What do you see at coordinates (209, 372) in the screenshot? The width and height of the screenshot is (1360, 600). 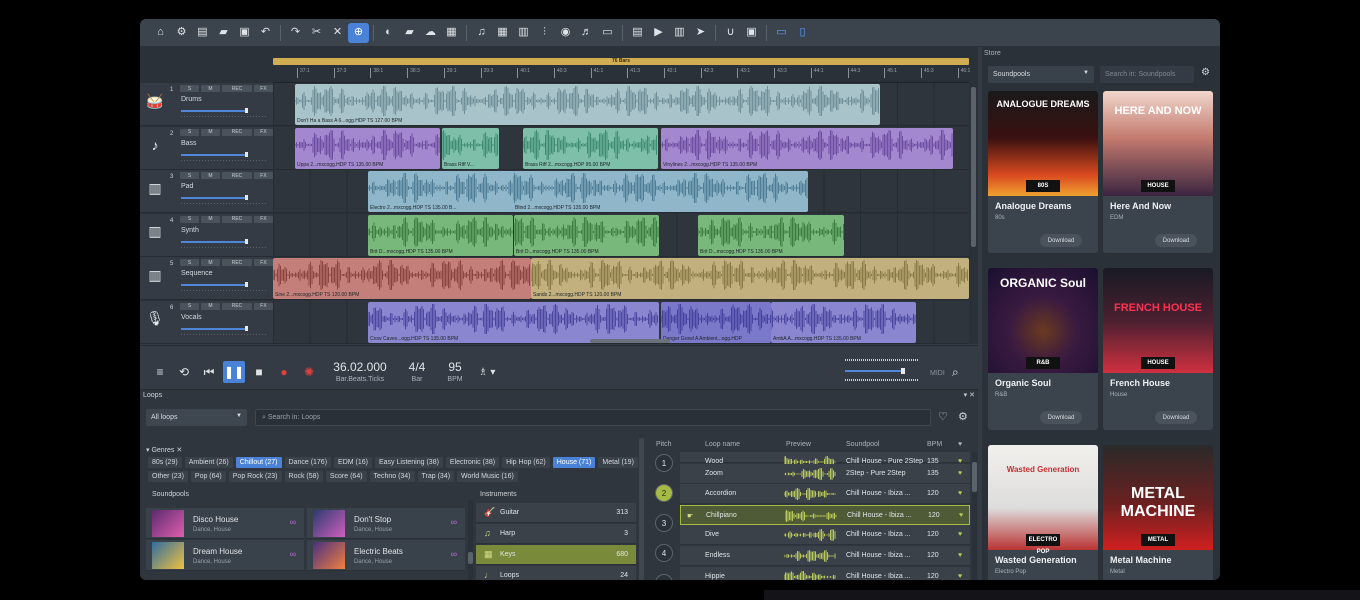 I see `rewind-button: ⏮` at bounding box center [209, 372].